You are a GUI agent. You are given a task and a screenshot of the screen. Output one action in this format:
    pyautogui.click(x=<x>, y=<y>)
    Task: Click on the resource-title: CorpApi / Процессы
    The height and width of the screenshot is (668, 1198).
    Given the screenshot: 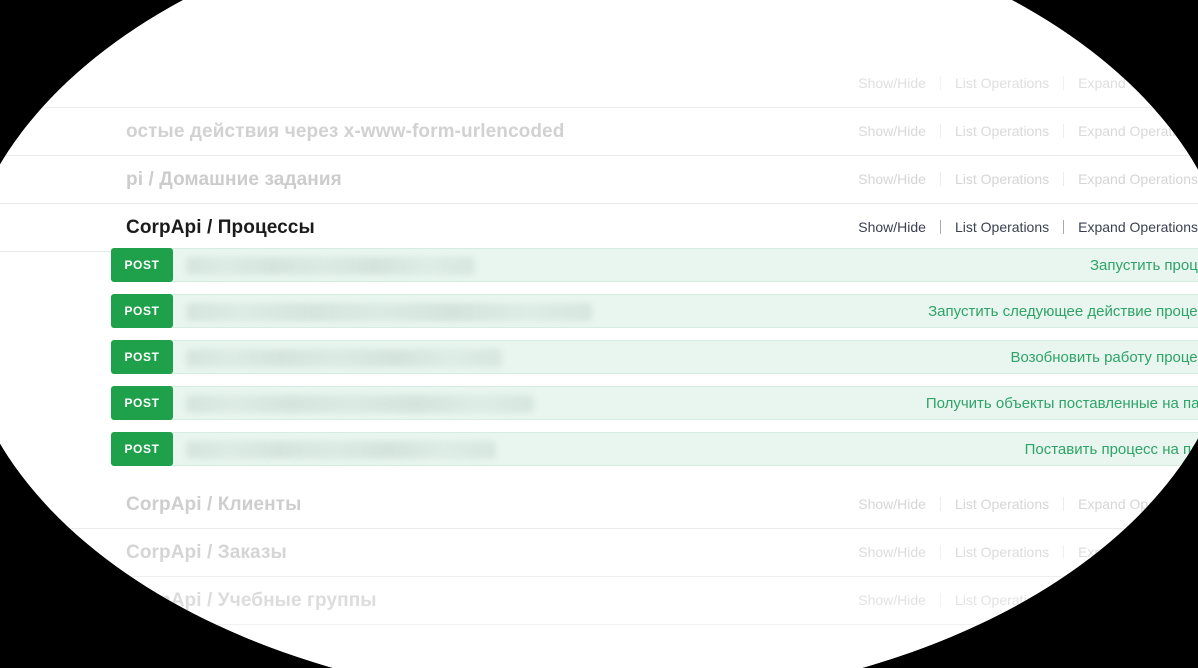 What is the action you would take?
    pyautogui.click(x=220, y=227)
    